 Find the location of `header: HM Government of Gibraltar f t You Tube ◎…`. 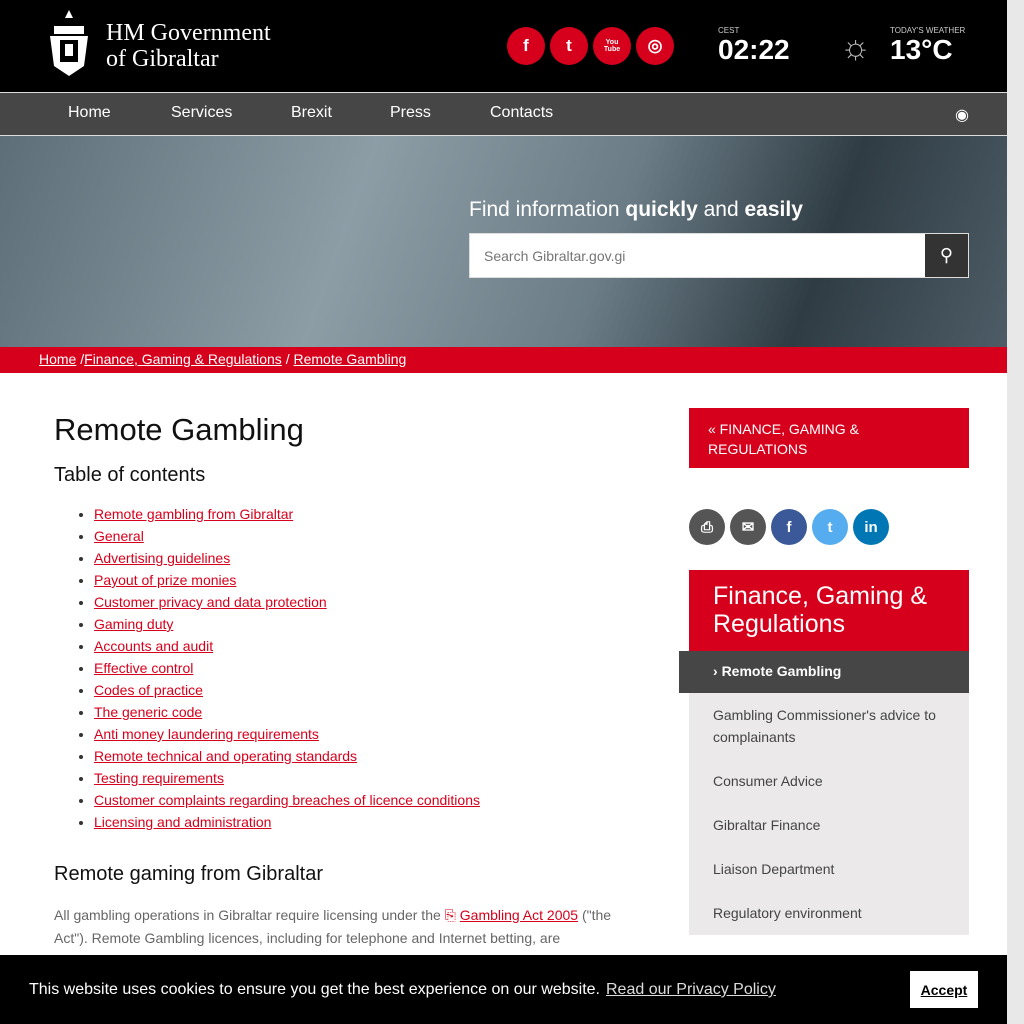

header: HM Government of Gibraltar f t You Tube ◎… is located at coordinates (503, 46).